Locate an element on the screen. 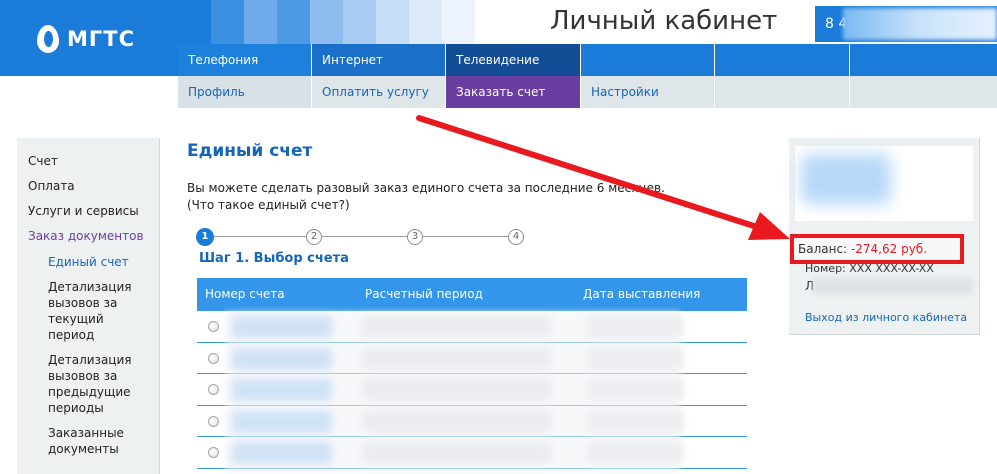 Image resolution: width=997 pixels, height=474 pixels. tab-internet: Интернет is located at coordinates (379, 60).